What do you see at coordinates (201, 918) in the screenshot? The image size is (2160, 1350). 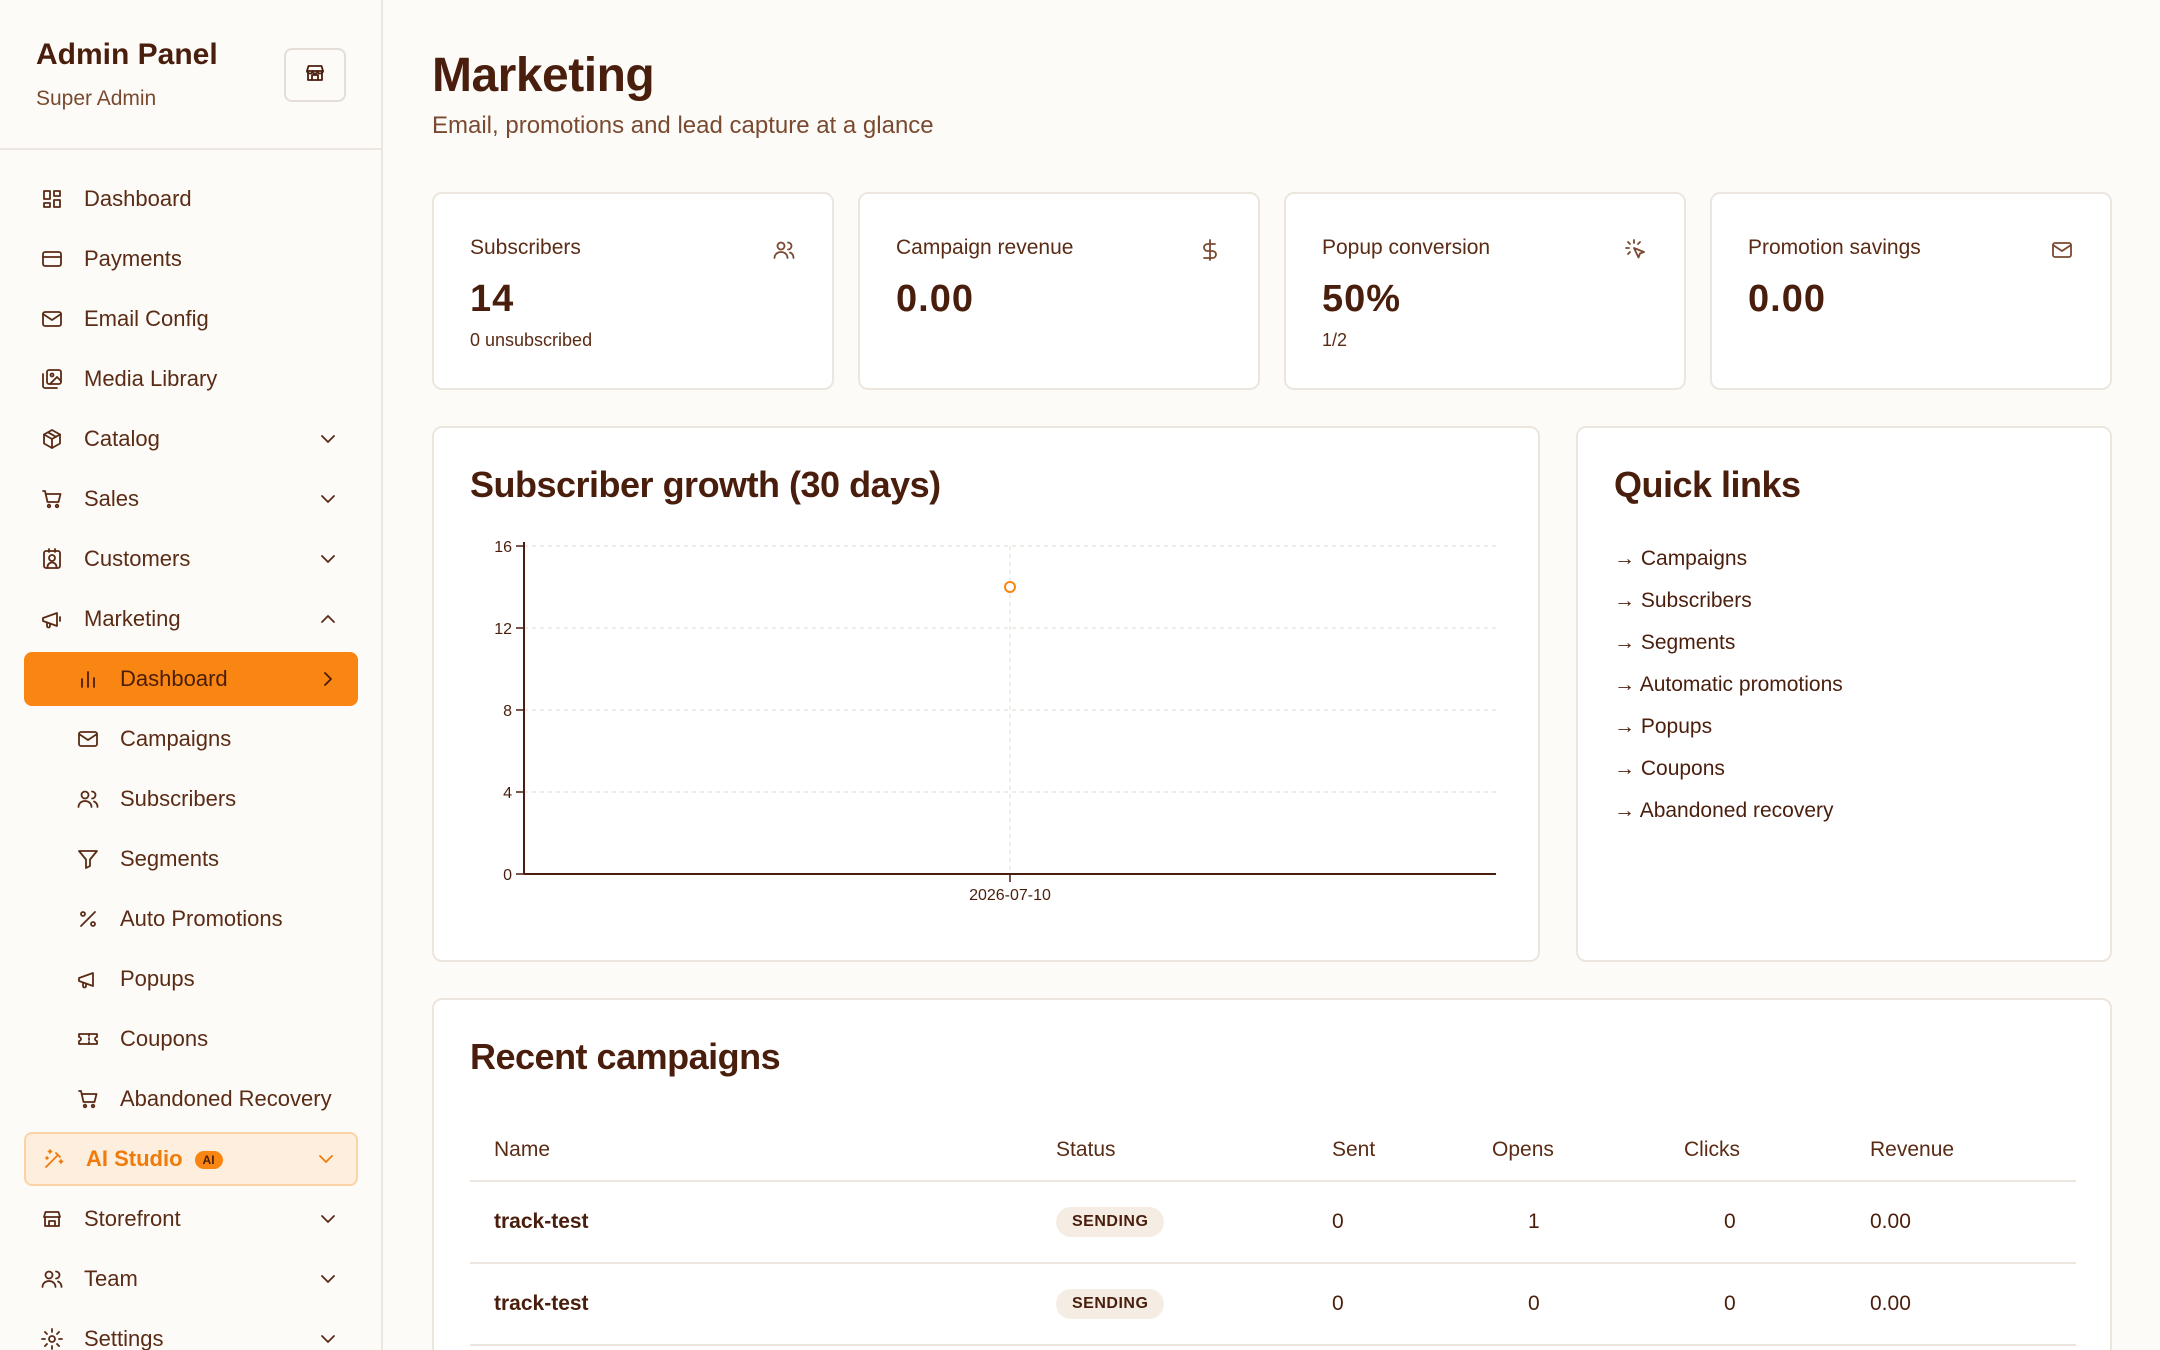 I see `sidebar-item-label: Auto Promotions` at bounding box center [201, 918].